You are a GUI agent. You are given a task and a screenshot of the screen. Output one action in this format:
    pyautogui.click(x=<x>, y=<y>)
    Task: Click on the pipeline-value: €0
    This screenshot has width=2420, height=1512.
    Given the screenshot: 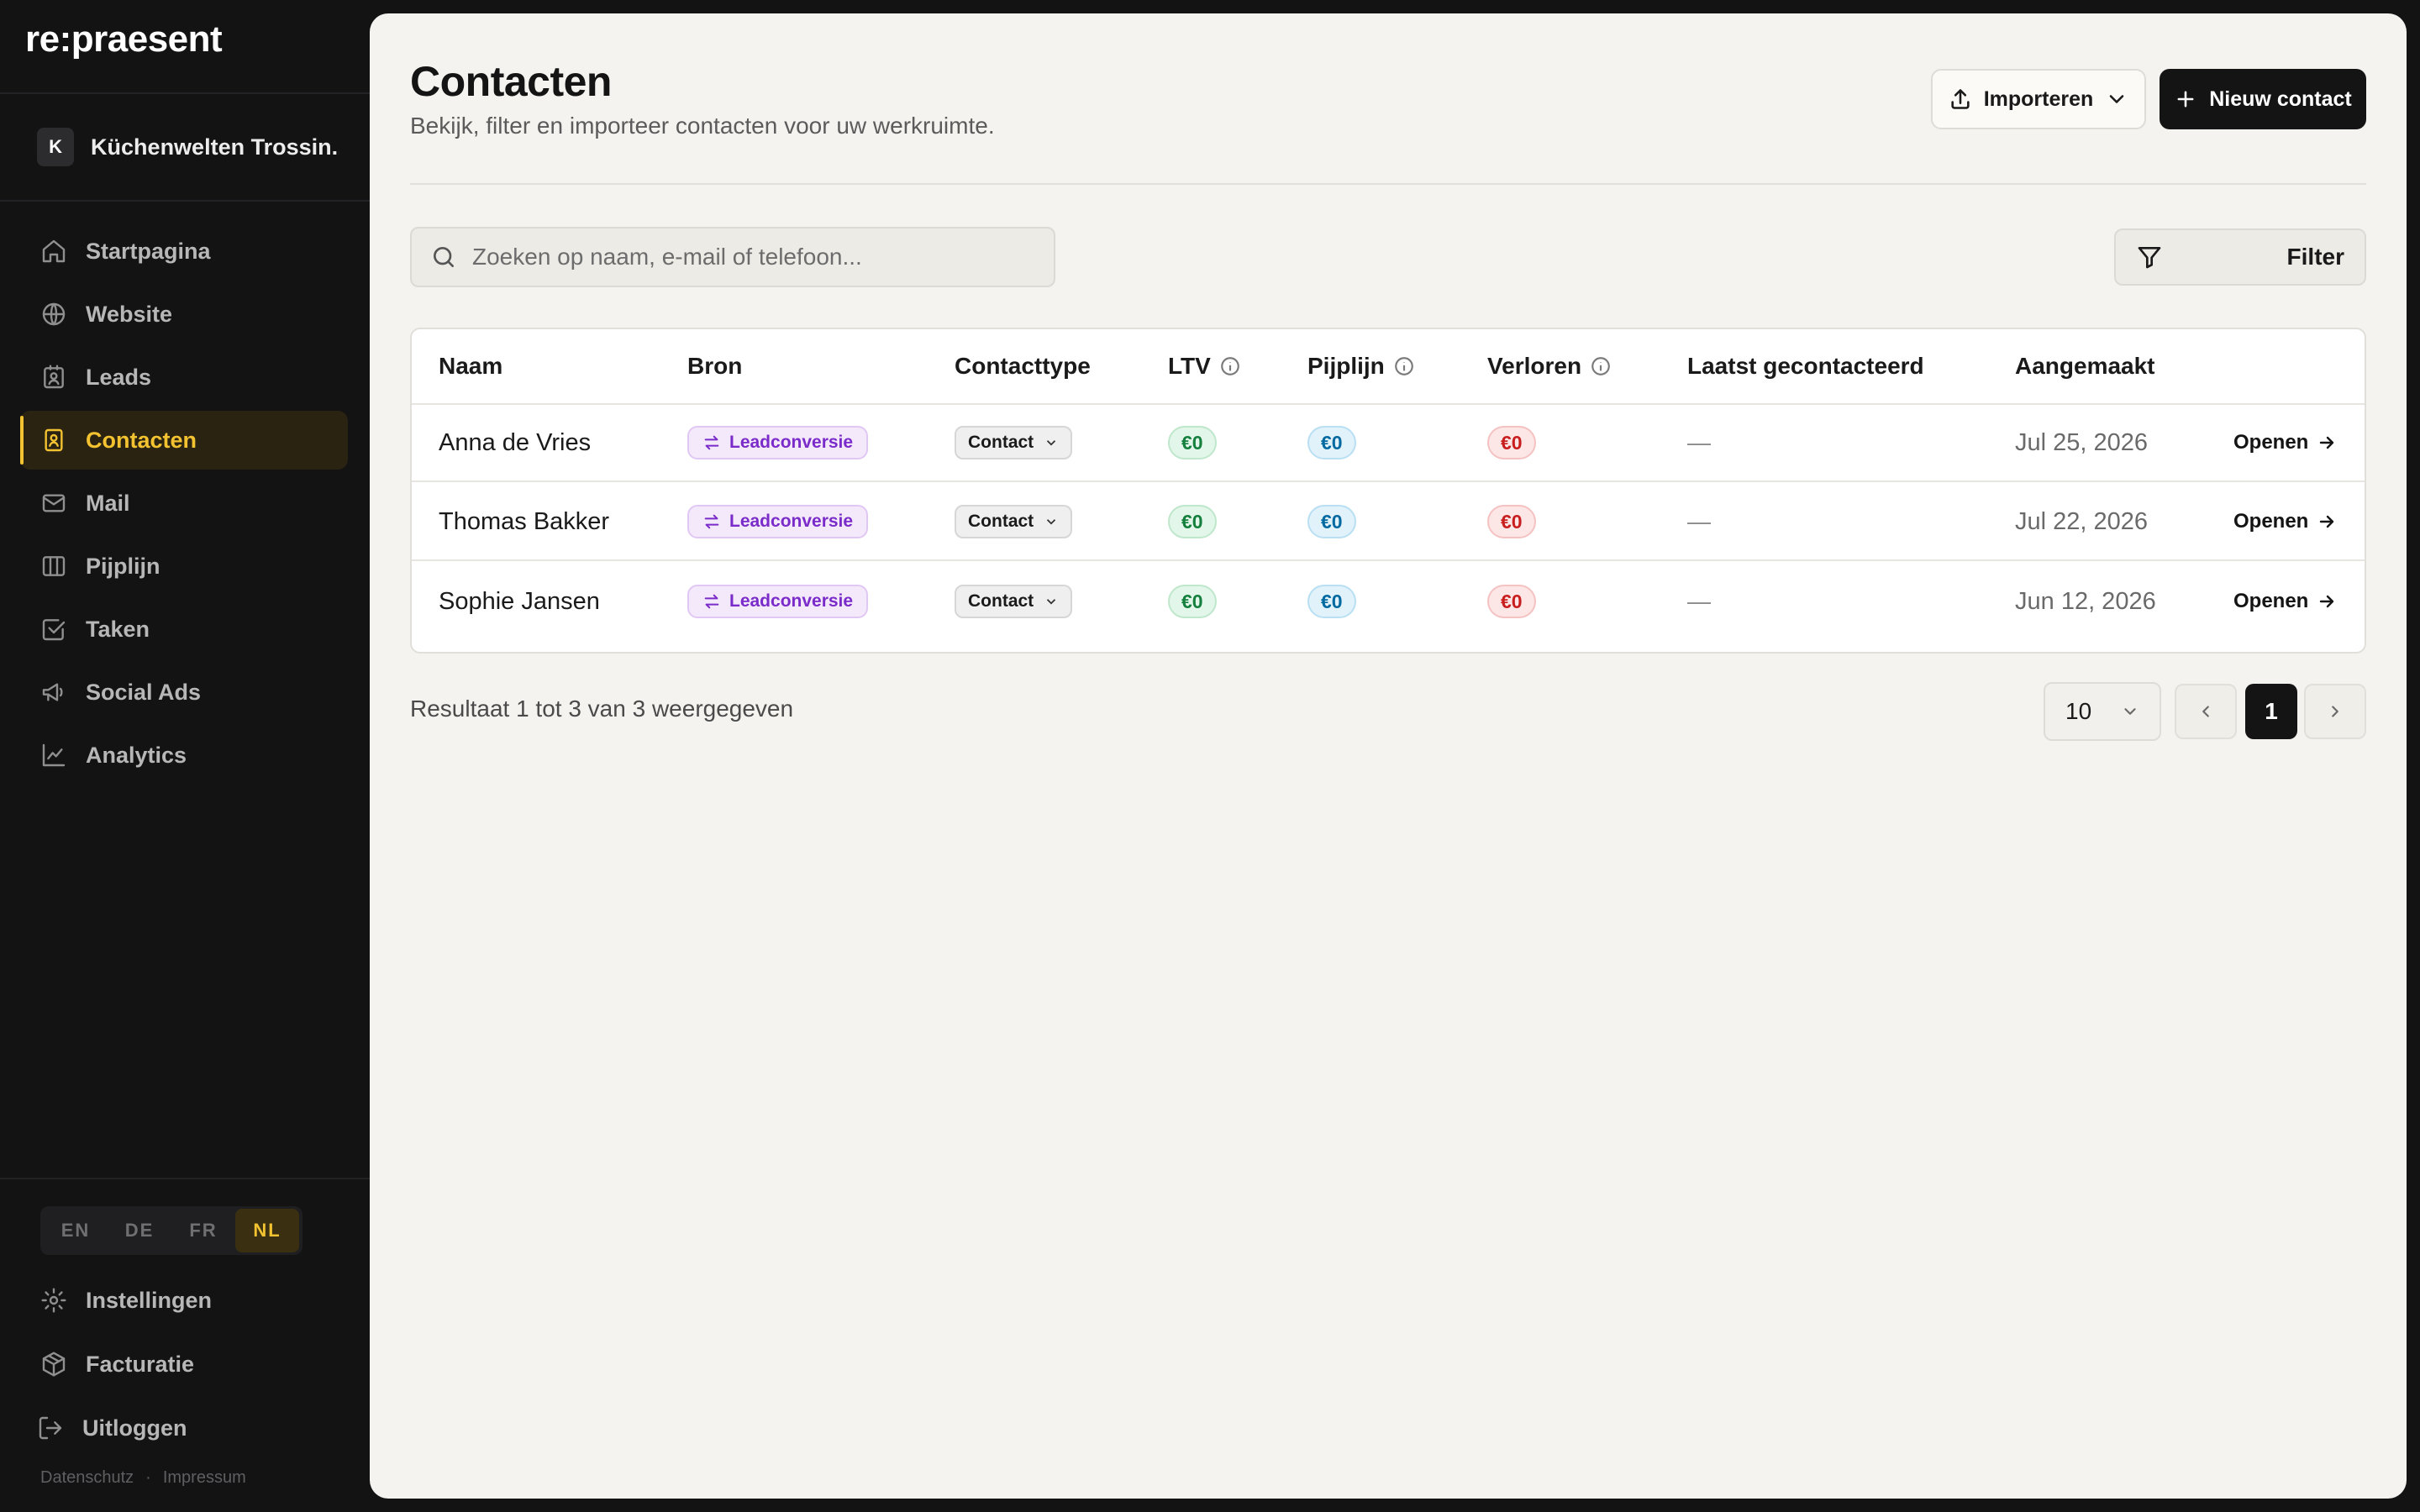 What is the action you would take?
    pyautogui.click(x=1331, y=601)
    